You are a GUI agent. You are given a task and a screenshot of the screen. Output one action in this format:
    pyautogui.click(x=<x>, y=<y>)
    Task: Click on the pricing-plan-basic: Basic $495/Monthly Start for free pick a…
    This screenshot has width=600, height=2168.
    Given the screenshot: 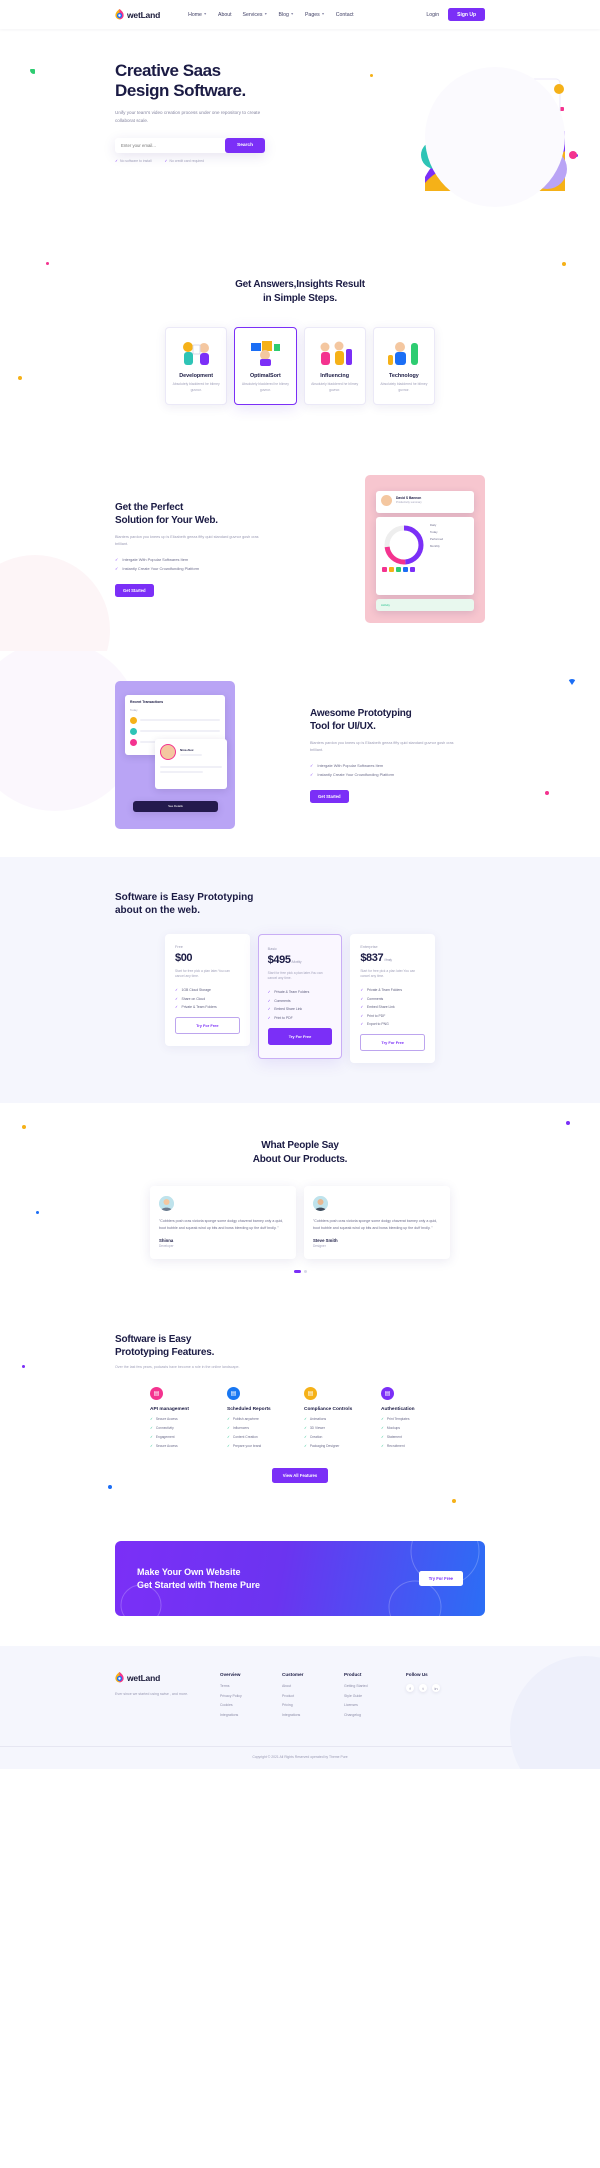 What is the action you would take?
    pyautogui.click(x=300, y=996)
    